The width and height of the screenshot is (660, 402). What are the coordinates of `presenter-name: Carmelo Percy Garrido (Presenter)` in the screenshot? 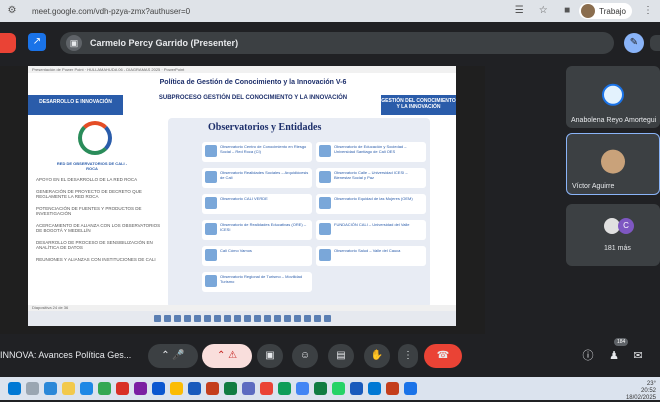 It's located at (164, 43).